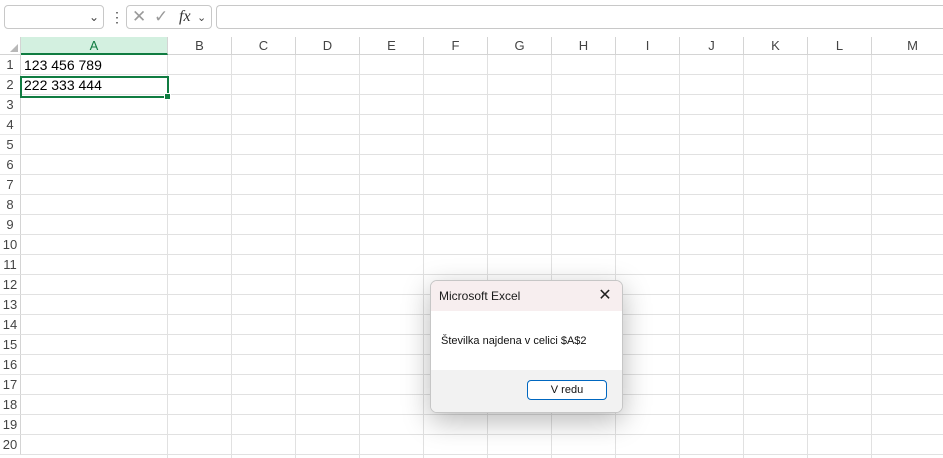 This screenshot has width=943, height=458. Describe the element at coordinates (10, 385) in the screenshot. I see `row-header-17: 17` at that location.